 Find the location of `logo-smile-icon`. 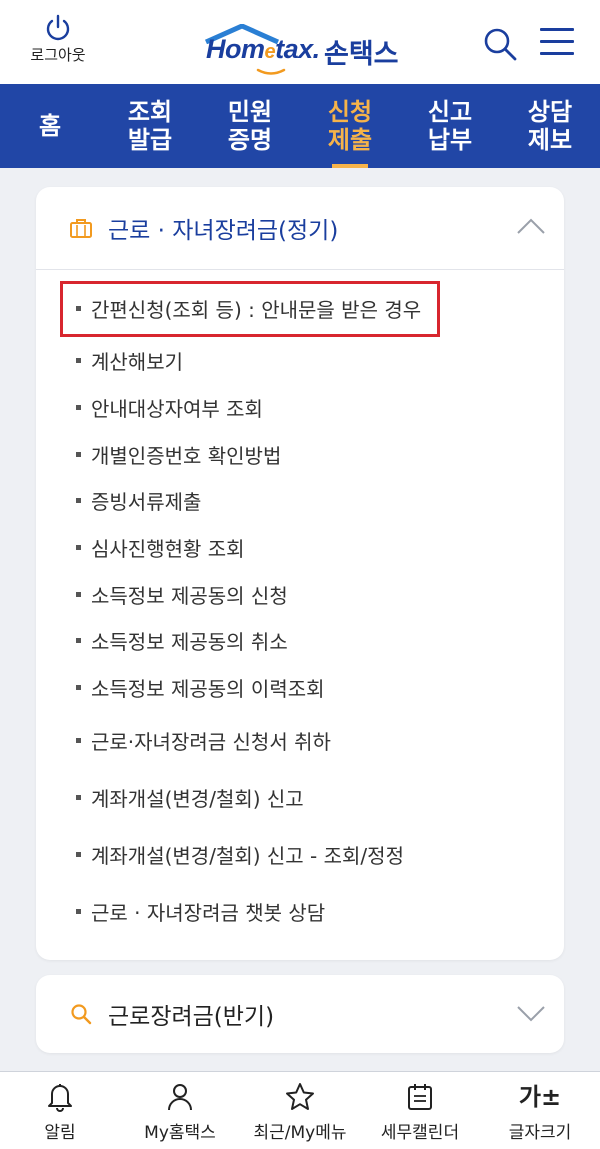

logo-smile-icon is located at coordinates (271, 71).